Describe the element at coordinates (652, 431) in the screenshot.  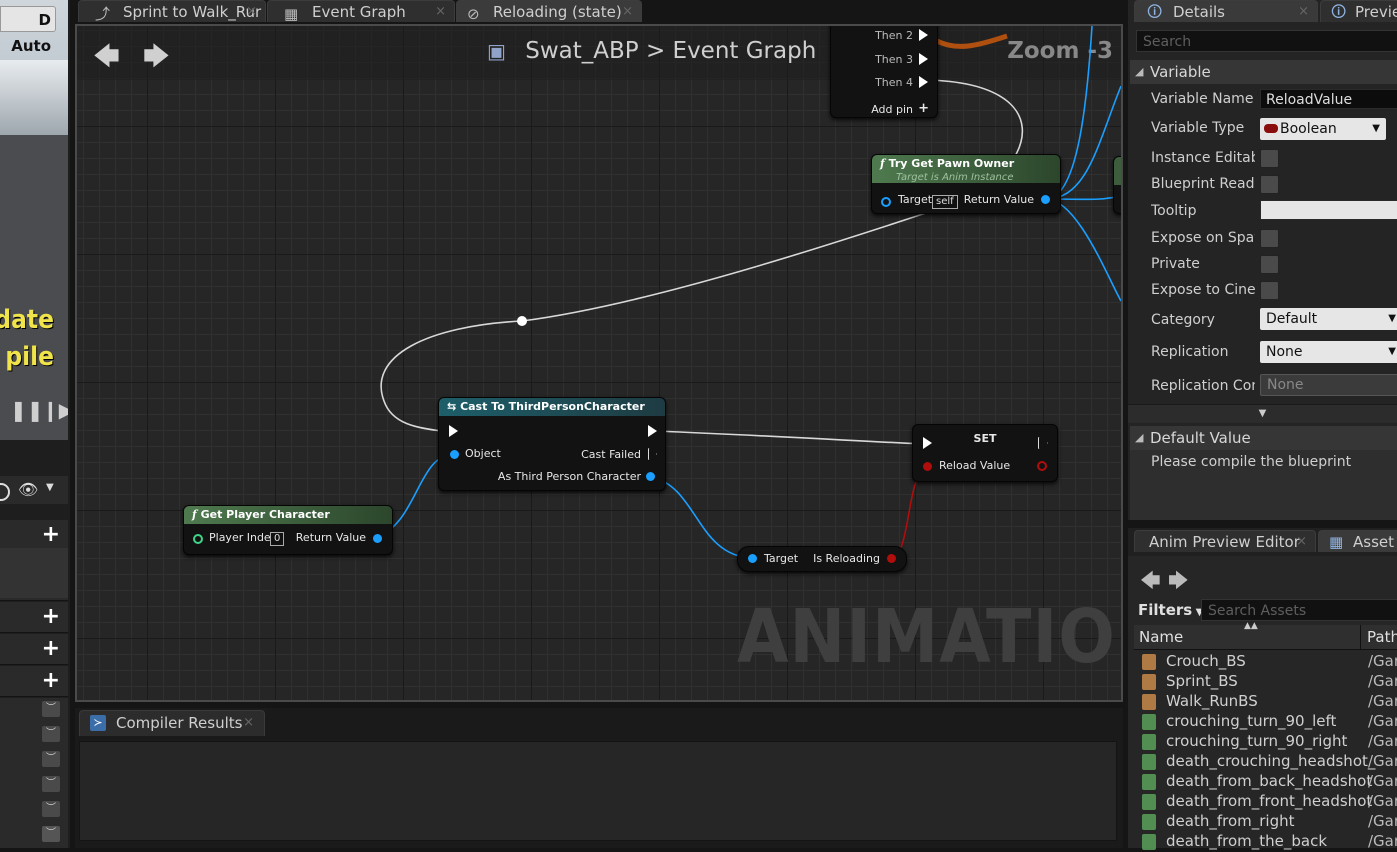
I see `exec-out-pin` at that location.